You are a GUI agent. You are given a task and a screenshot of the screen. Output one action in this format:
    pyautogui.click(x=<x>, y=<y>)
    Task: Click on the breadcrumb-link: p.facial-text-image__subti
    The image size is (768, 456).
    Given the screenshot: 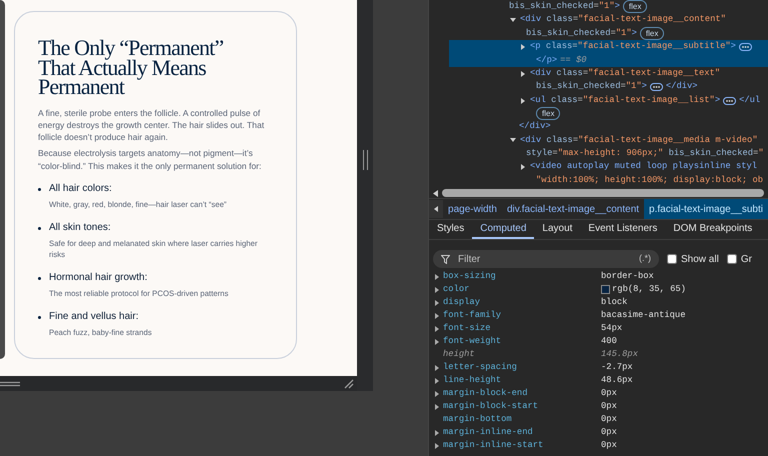 What is the action you would take?
    pyautogui.click(x=706, y=209)
    